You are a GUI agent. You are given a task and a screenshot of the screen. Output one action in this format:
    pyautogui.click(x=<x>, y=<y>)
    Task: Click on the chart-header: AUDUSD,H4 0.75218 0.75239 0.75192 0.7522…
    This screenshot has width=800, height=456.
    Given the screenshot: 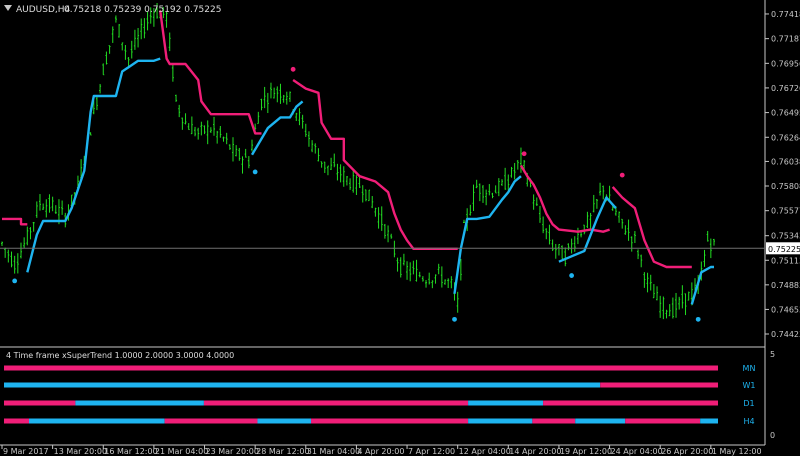 What is the action you would take?
    pyautogui.click(x=112, y=10)
    